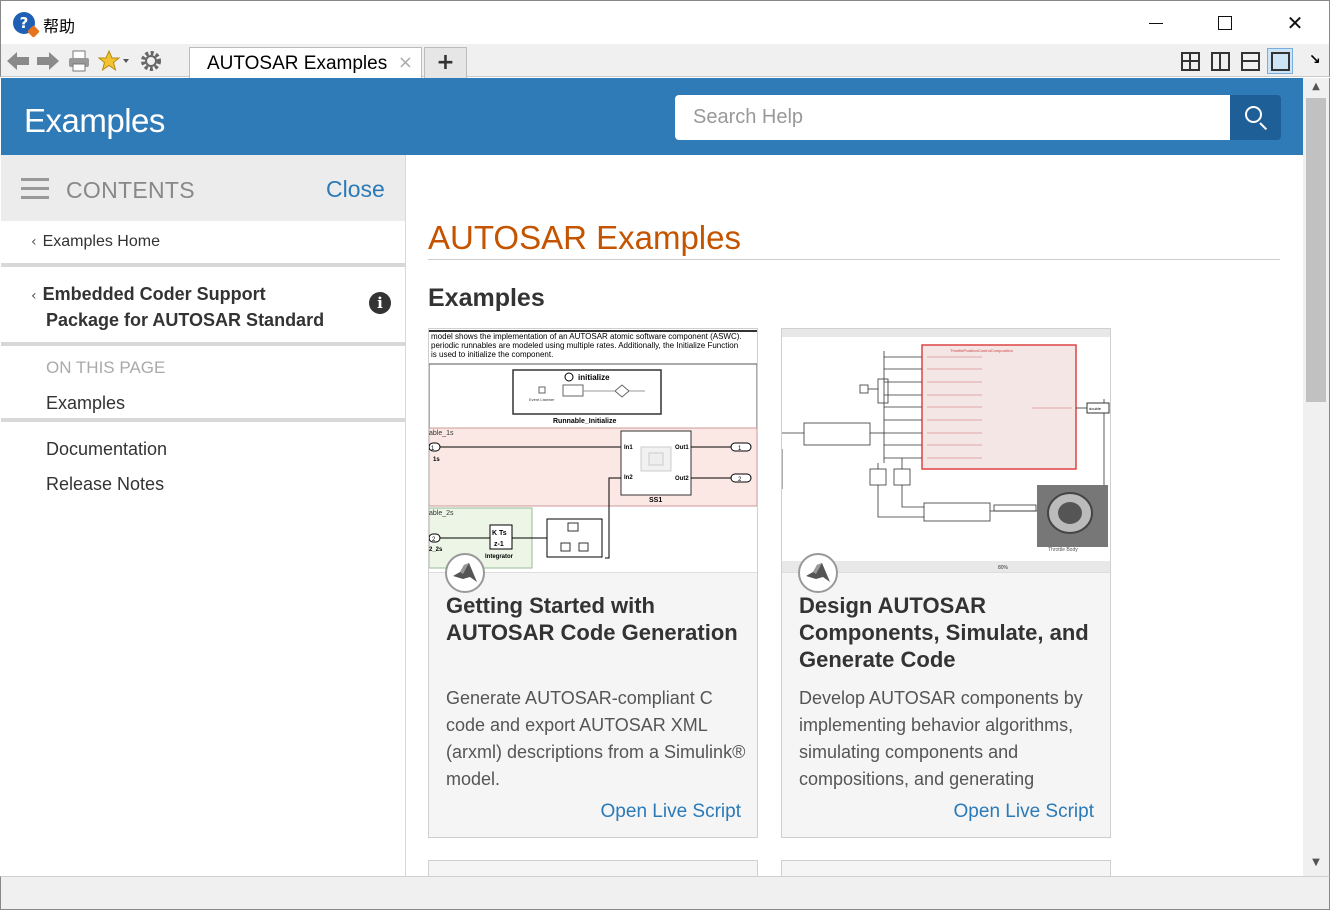 The height and width of the screenshot is (910, 1330). I want to click on thumb-runnable2: able_2s, so click(441, 513).